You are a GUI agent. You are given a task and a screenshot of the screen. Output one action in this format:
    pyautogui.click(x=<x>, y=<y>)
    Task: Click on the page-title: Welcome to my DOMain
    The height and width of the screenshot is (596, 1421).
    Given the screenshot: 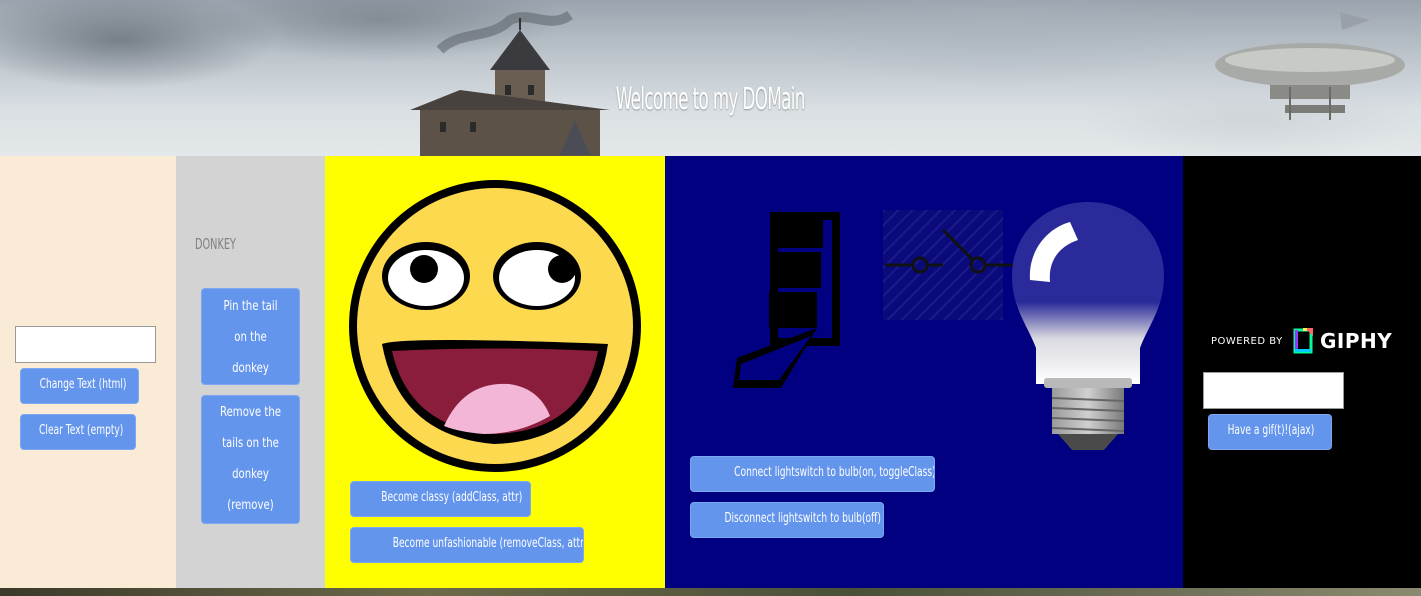 What is the action you would take?
    pyautogui.click(x=710, y=99)
    